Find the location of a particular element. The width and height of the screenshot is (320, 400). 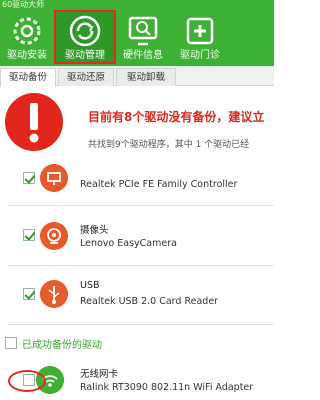

backed-section-checkbox is located at coordinates (11, 343).